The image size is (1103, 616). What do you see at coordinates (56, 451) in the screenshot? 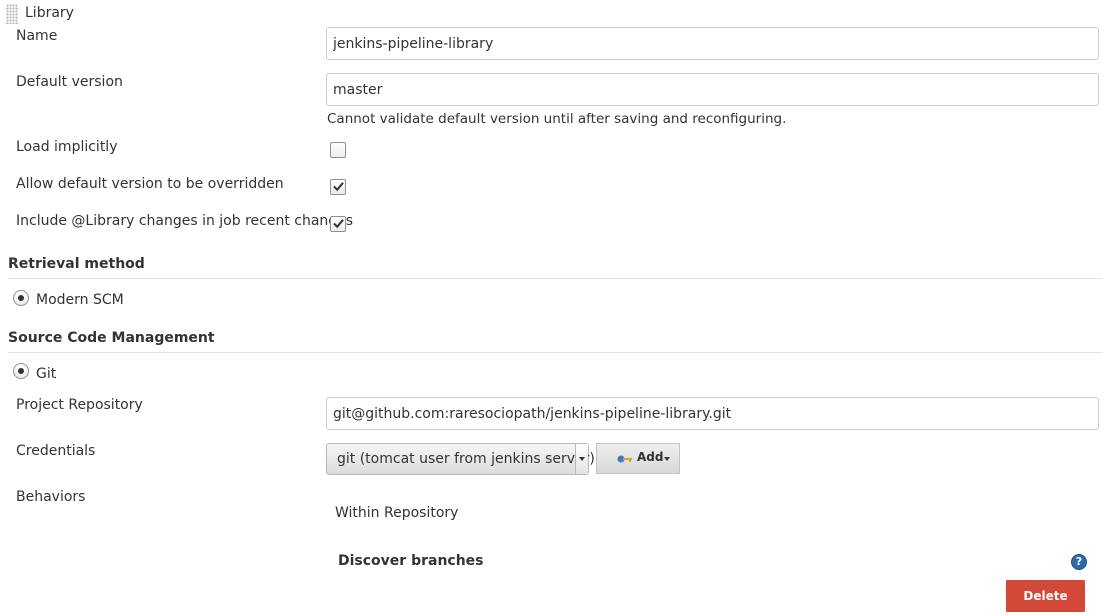
I see `credentials-label: Credentials` at bounding box center [56, 451].